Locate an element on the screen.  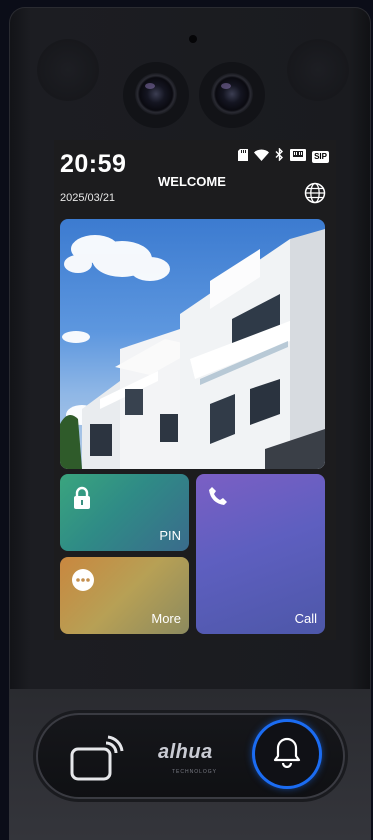
call-label: Call is located at coordinates (305, 618).